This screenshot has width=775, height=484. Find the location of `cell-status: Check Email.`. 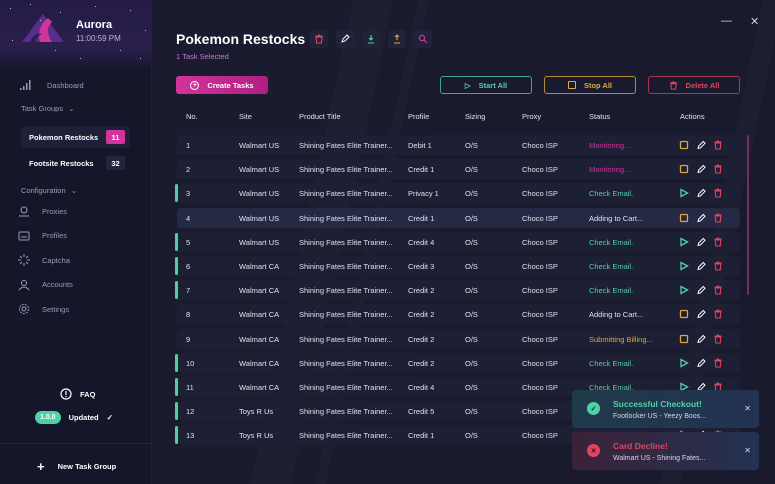

cell-status: Check Email. is located at coordinates (611, 194).